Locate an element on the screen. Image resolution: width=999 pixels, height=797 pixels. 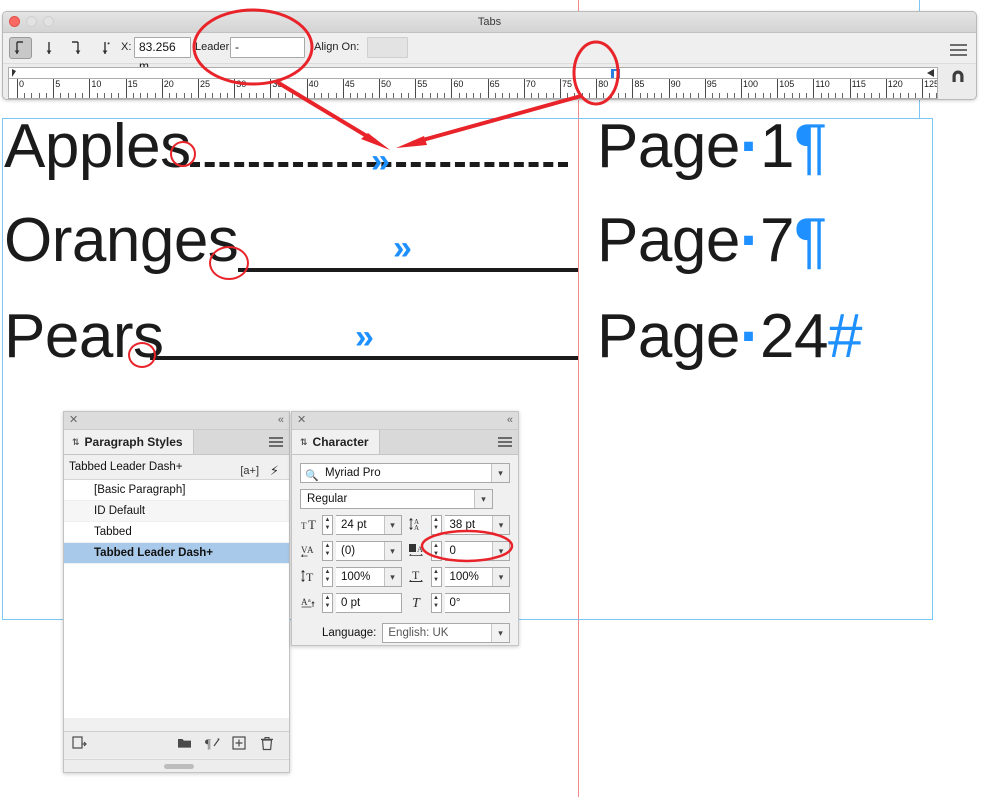
delete-style-icon is located at coordinates (267, 746).